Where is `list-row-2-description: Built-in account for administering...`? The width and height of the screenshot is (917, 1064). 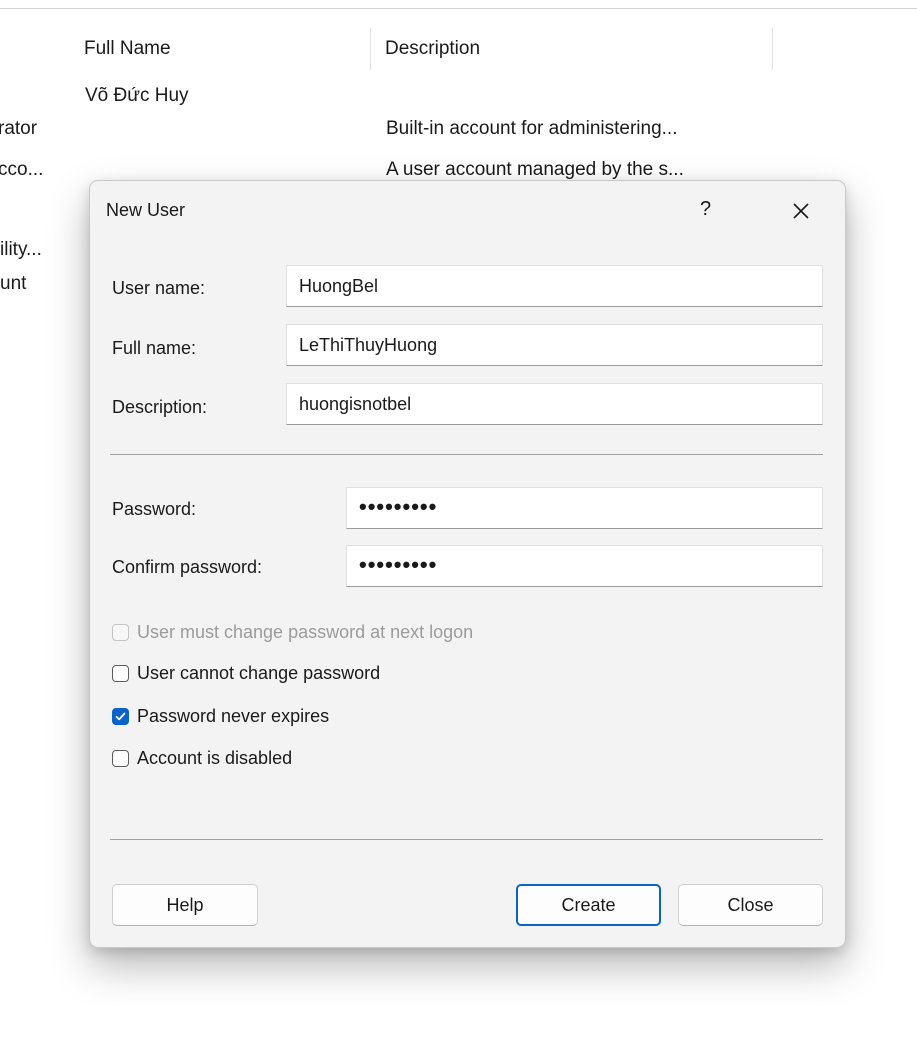 list-row-2-description: Built-in account for administering... is located at coordinates (531, 129).